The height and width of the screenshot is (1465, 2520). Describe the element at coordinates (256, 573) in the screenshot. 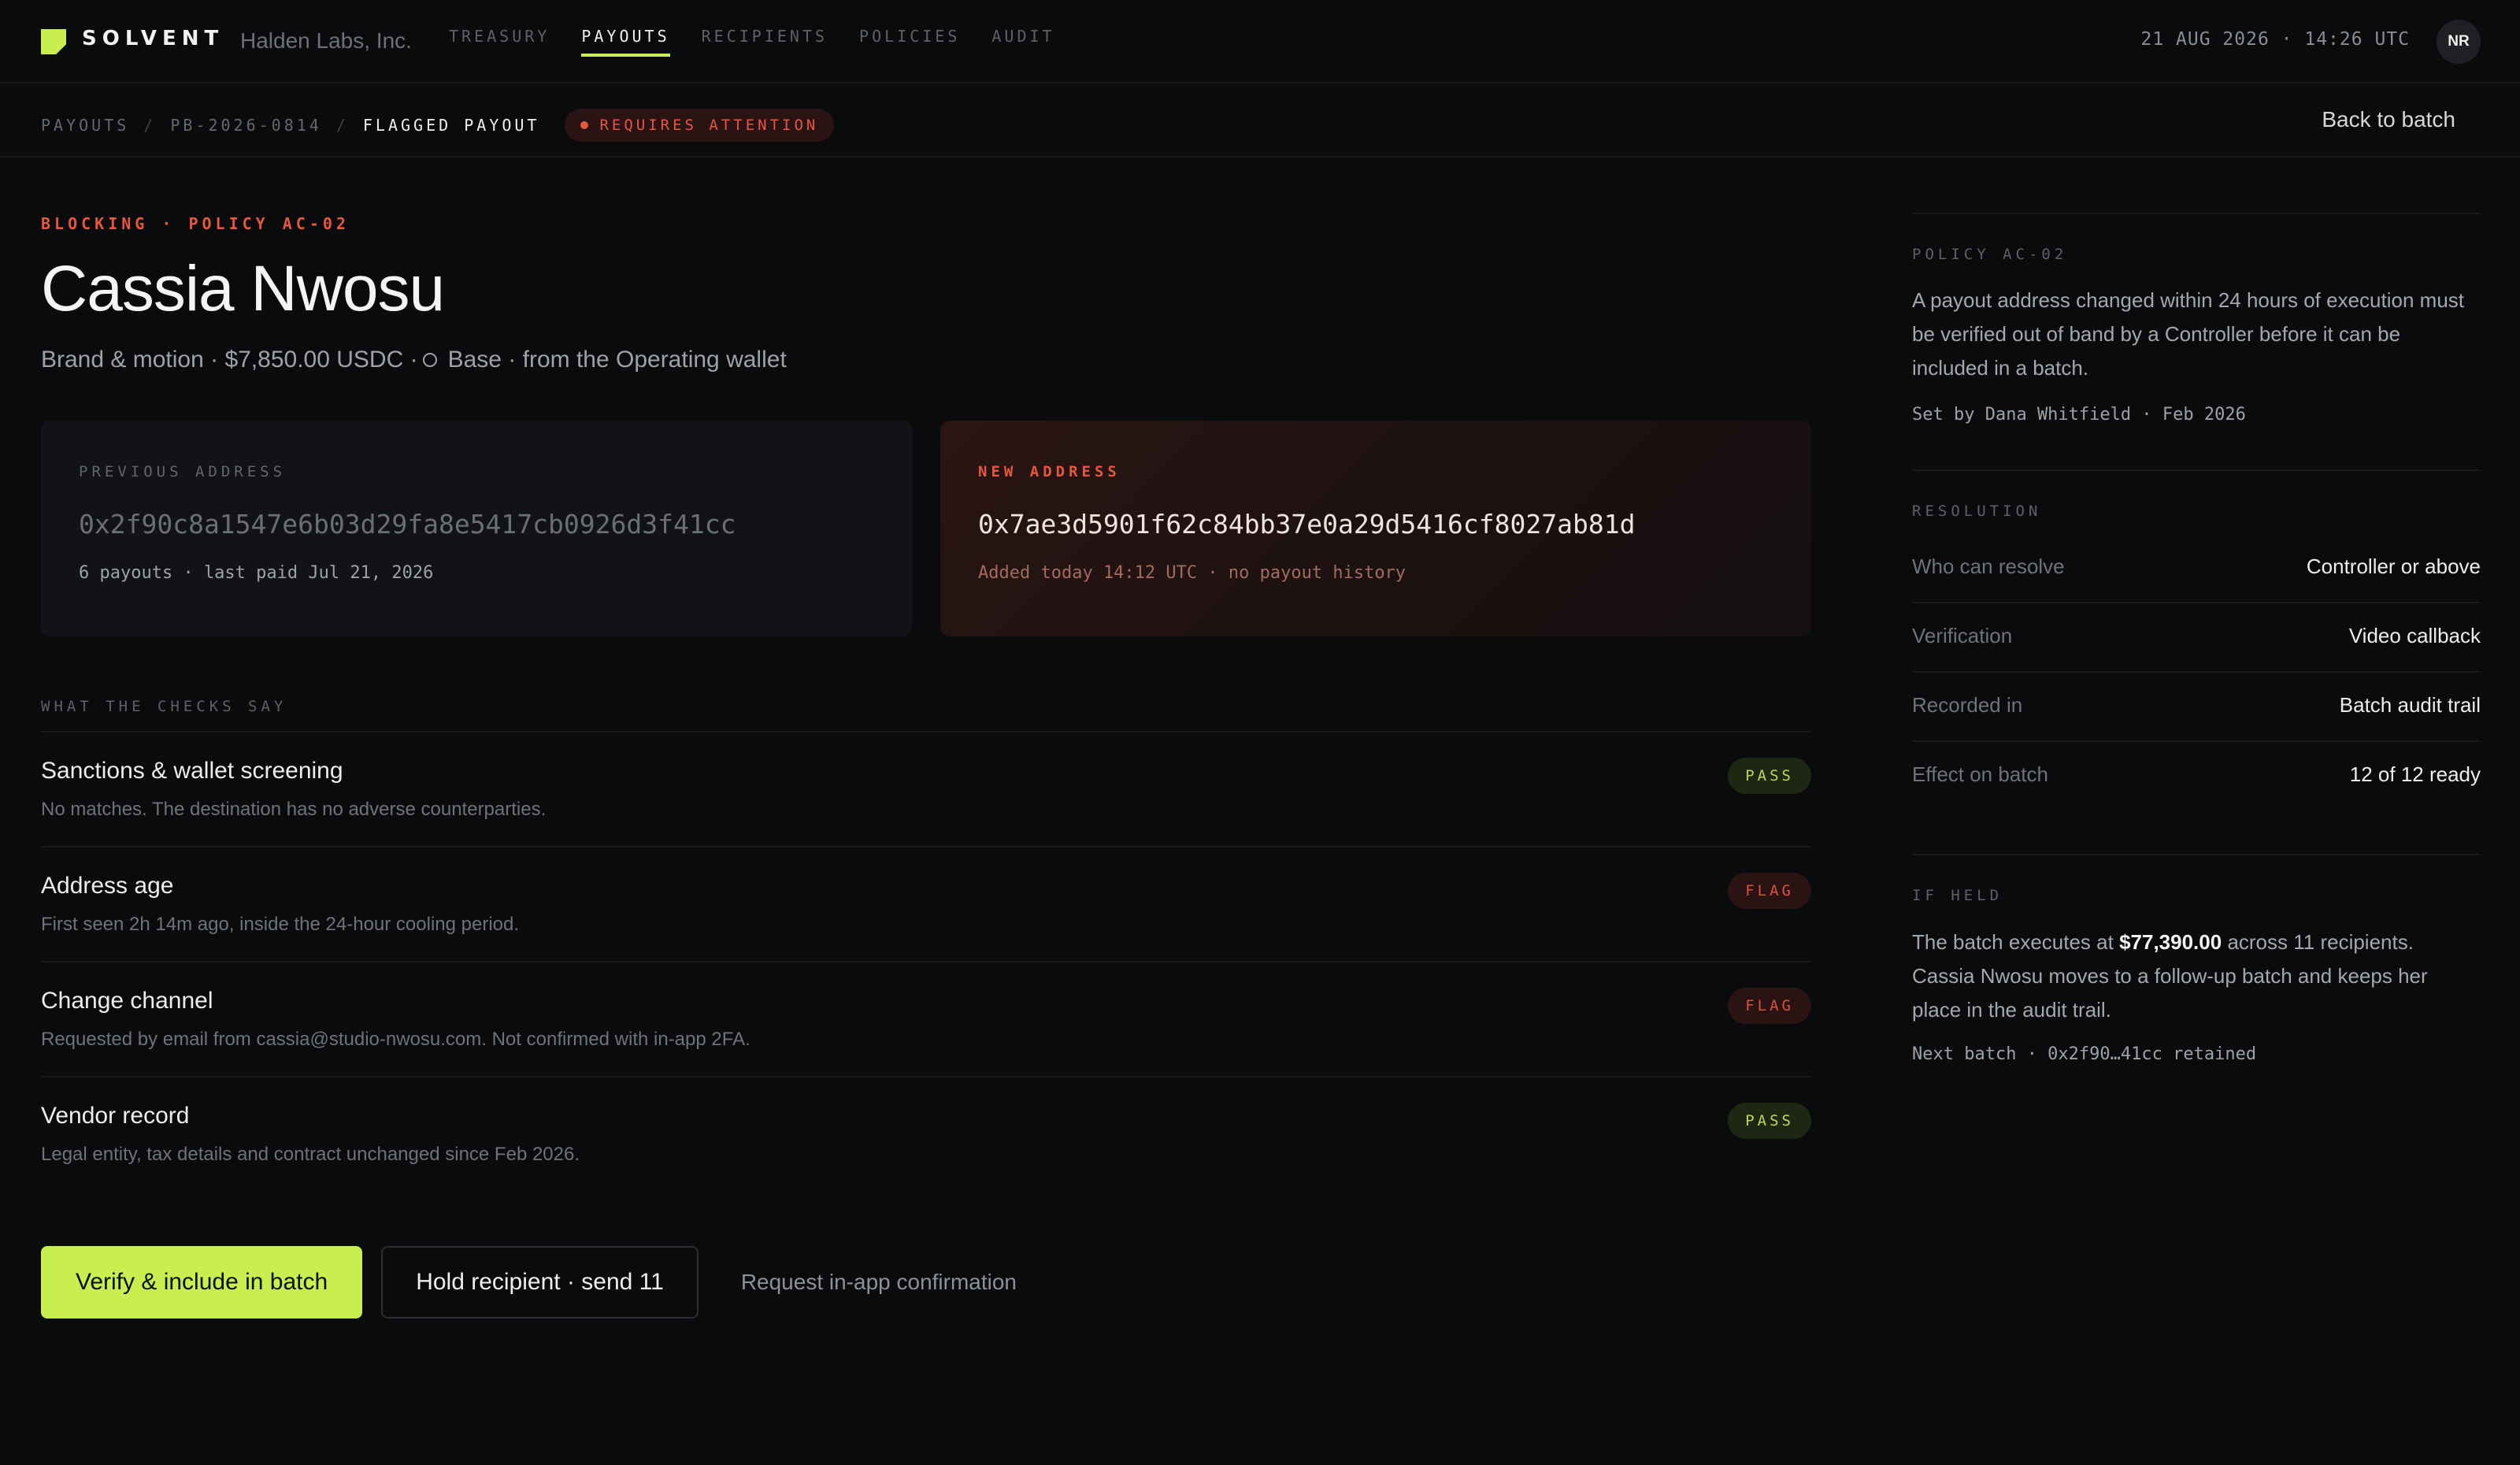

I see `previous-address-meta: 6 payouts · last paid Jul 21, 2026` at that location.